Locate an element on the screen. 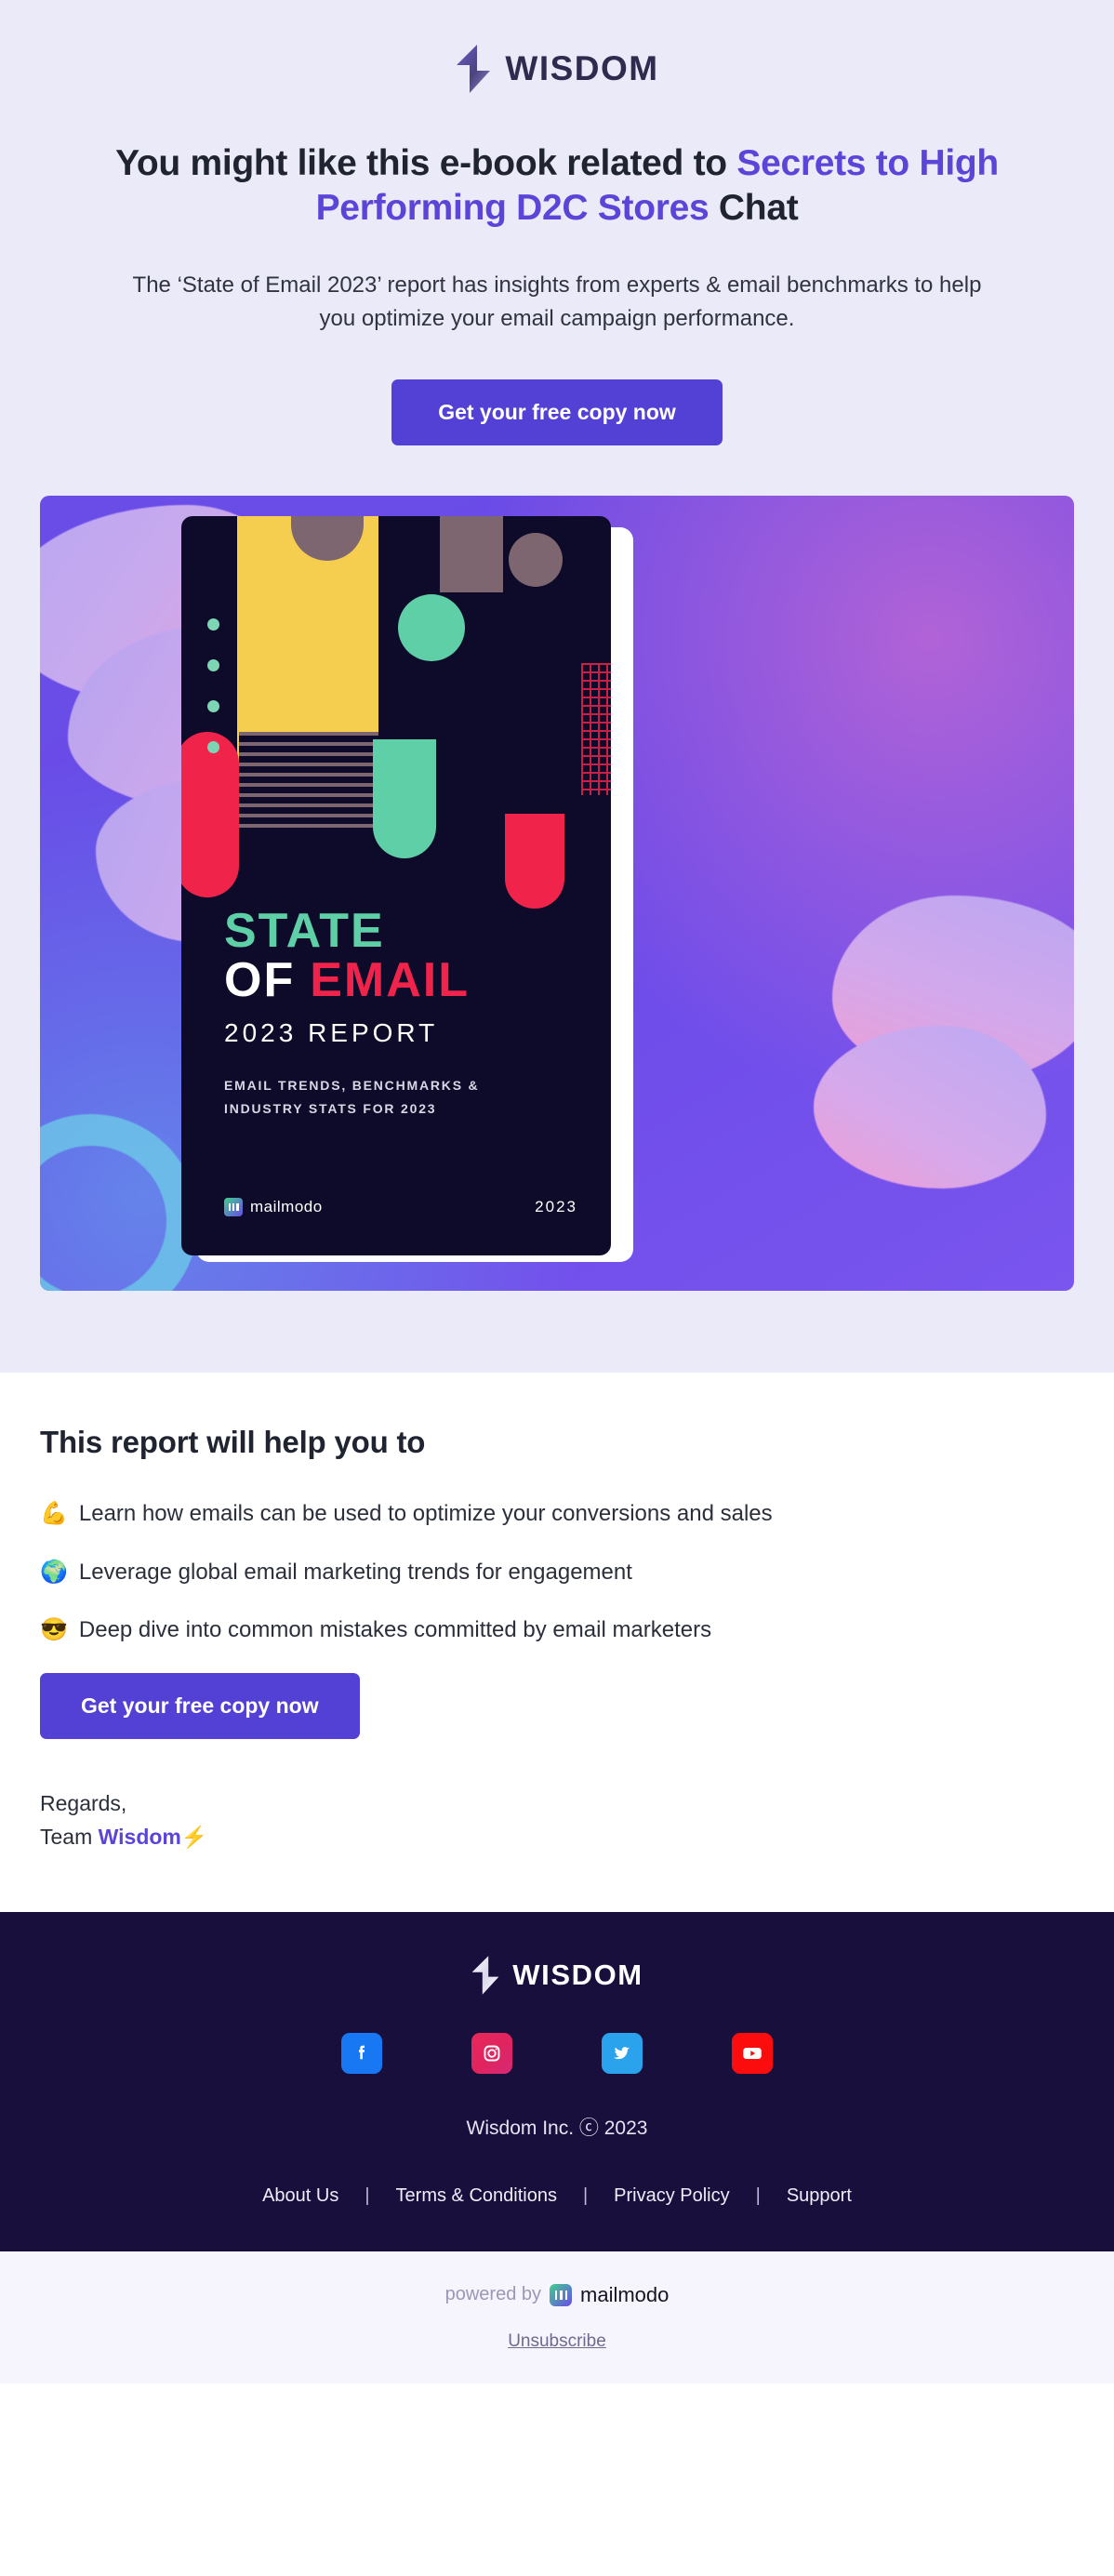 This screenshot has width=1114, height=2576. cover-shape-stripes is located at coordinates (308, 783).